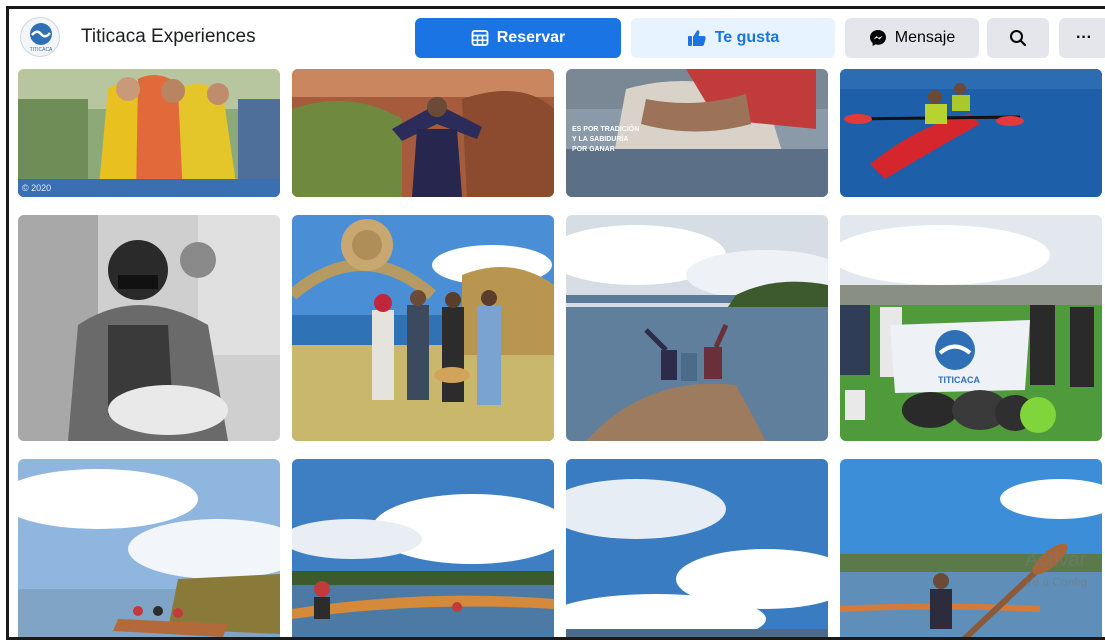 This screenshot has width=1105, height=640. What do you see at coordinates (959, 380) in the screenshot?
I see `banner-text: TITICACA` at bounding box center [959, 380].